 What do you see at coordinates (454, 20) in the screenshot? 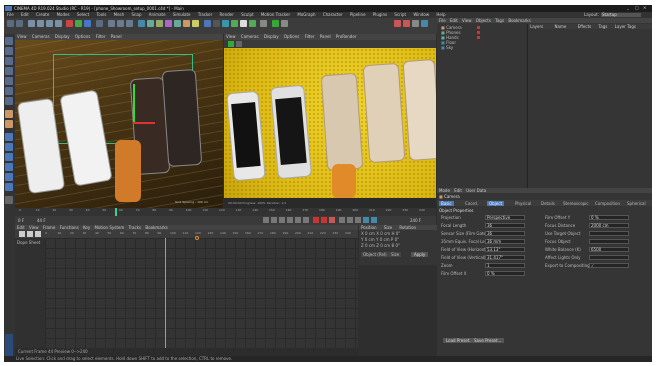
I see `om-menu-edit: Edit` at bounding box center [454, 20].